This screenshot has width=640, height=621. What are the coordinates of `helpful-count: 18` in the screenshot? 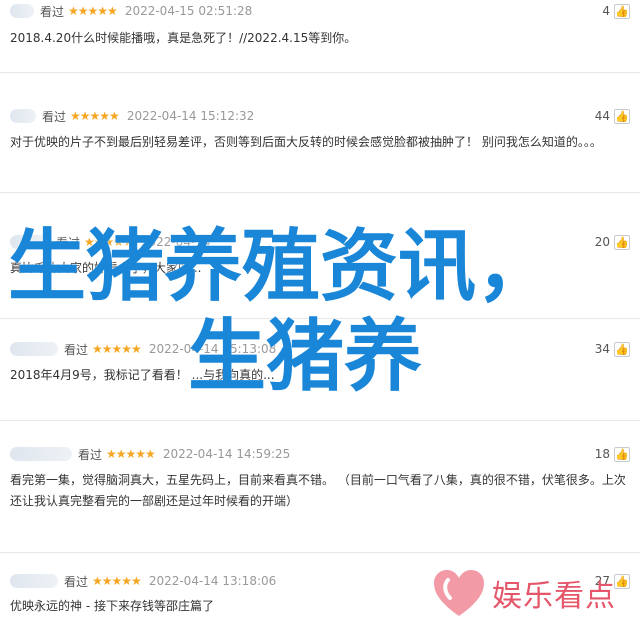 It's located at (602, 454).